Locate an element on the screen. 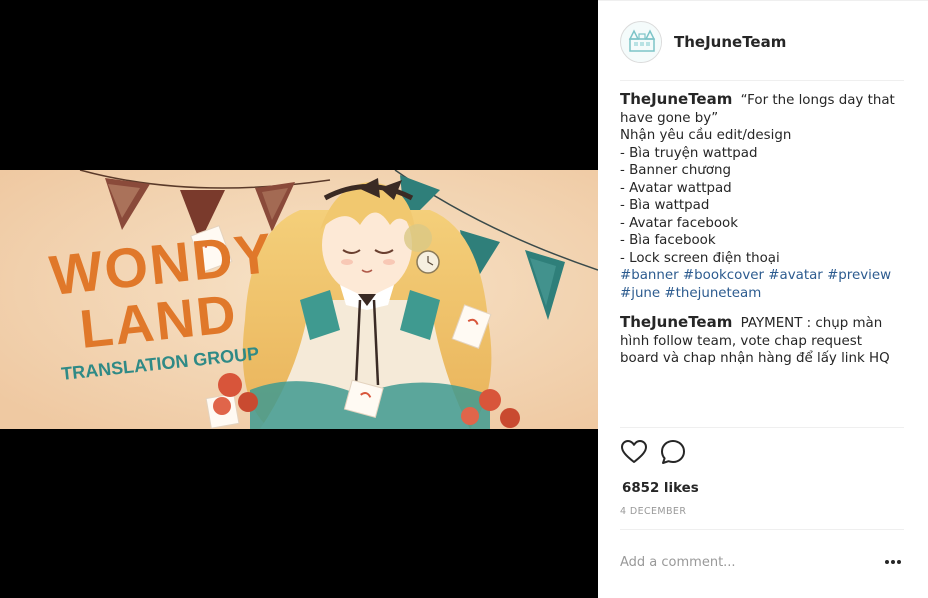  more-options-icon is located at coordinates (893, 562).